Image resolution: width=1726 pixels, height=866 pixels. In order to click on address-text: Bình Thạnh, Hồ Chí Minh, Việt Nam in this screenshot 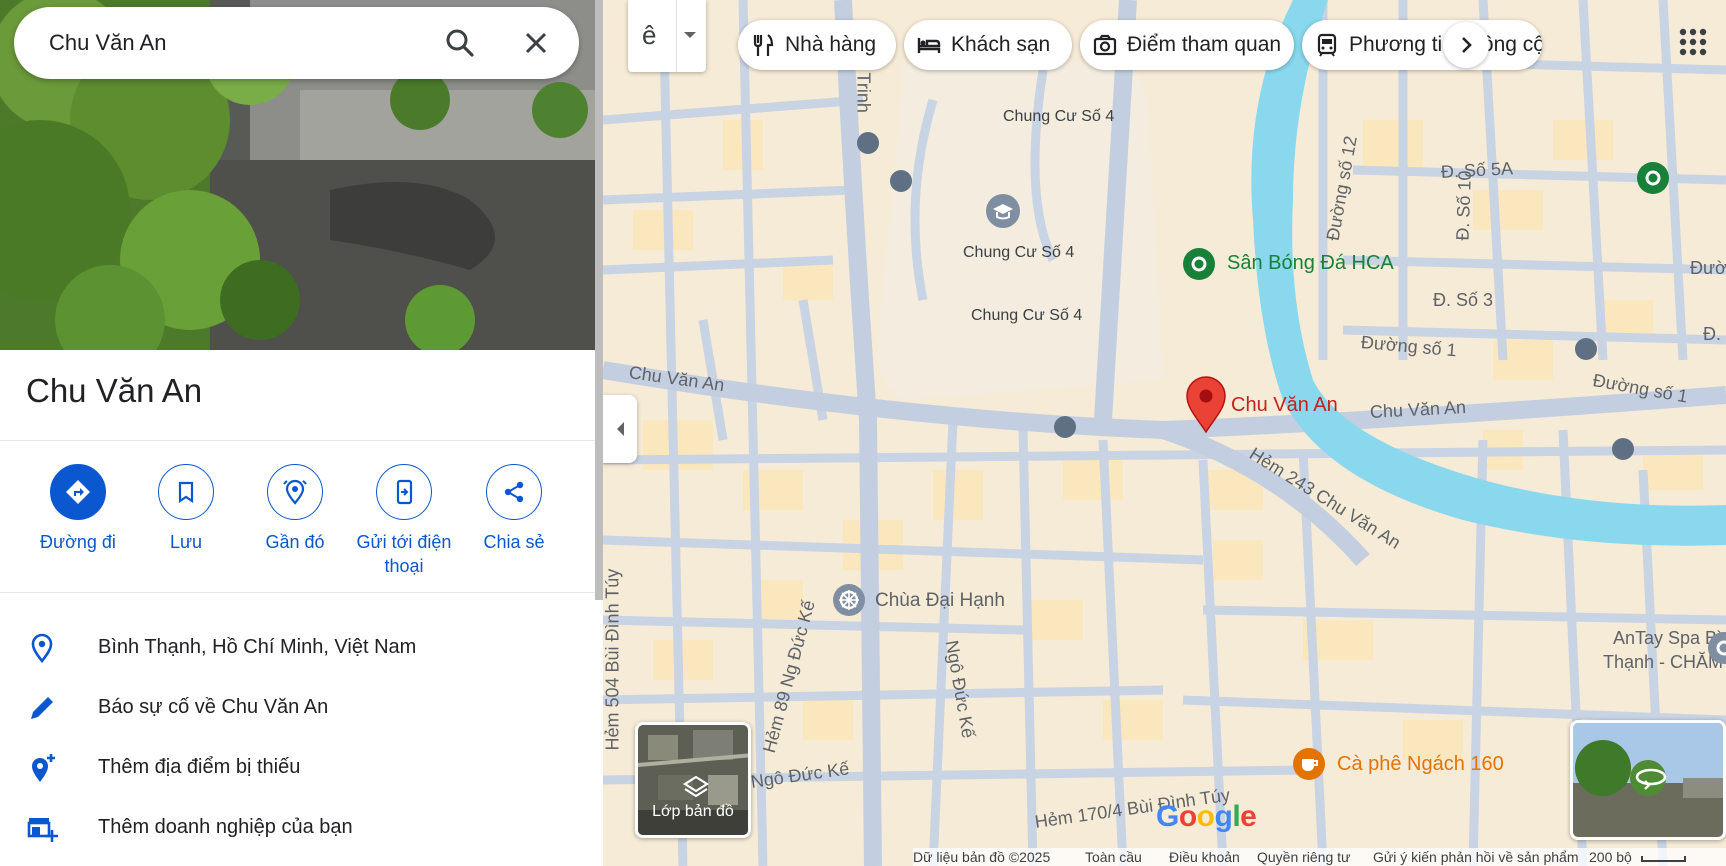, I will do `click(257, 647)`.